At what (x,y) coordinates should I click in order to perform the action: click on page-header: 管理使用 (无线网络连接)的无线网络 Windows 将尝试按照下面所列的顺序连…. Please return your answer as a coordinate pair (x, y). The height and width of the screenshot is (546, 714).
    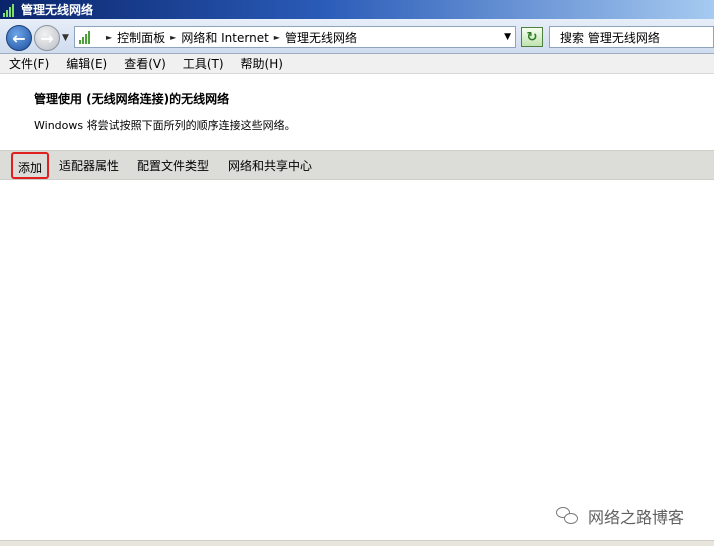
    Looking at the image, I should click on (357, 112).